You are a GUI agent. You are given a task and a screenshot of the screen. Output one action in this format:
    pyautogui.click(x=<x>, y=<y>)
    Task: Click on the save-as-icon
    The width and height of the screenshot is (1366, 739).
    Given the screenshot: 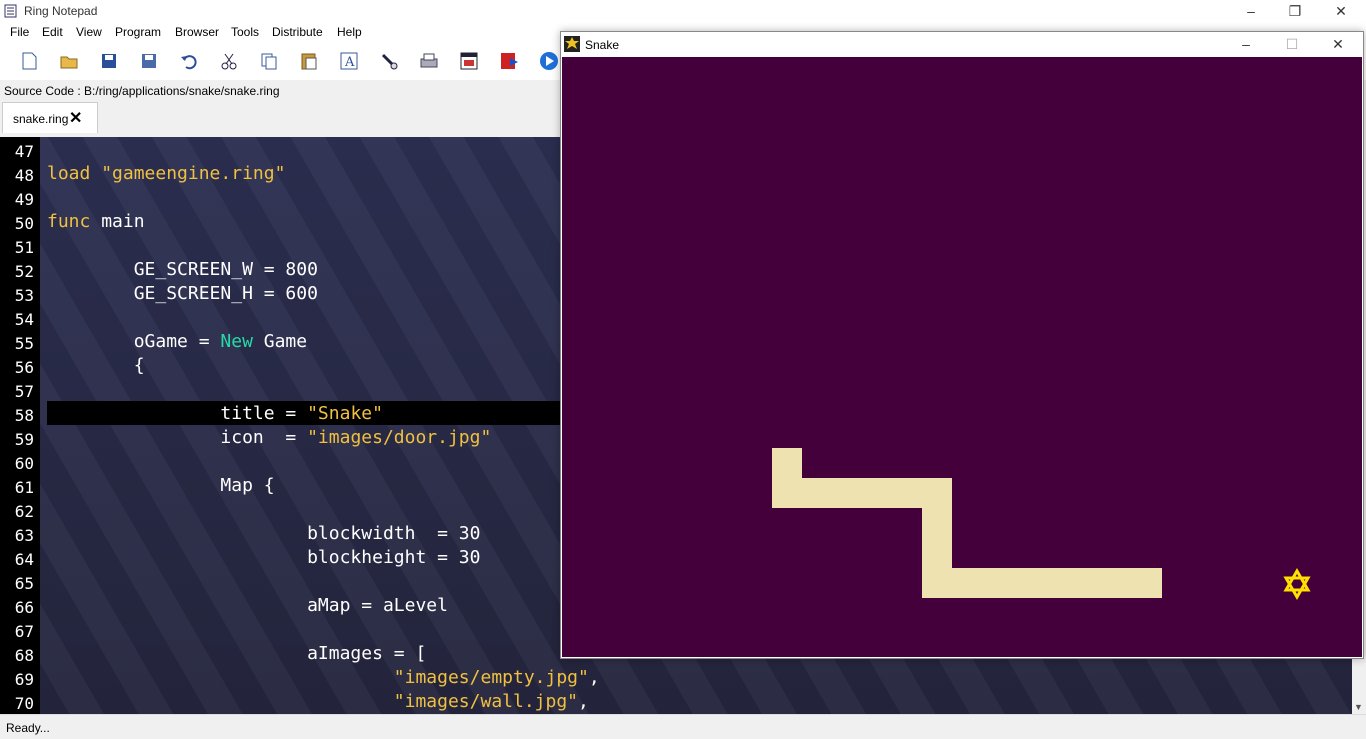 What is the action you would take?
    pyautogui.click(x=149, y=61)
    